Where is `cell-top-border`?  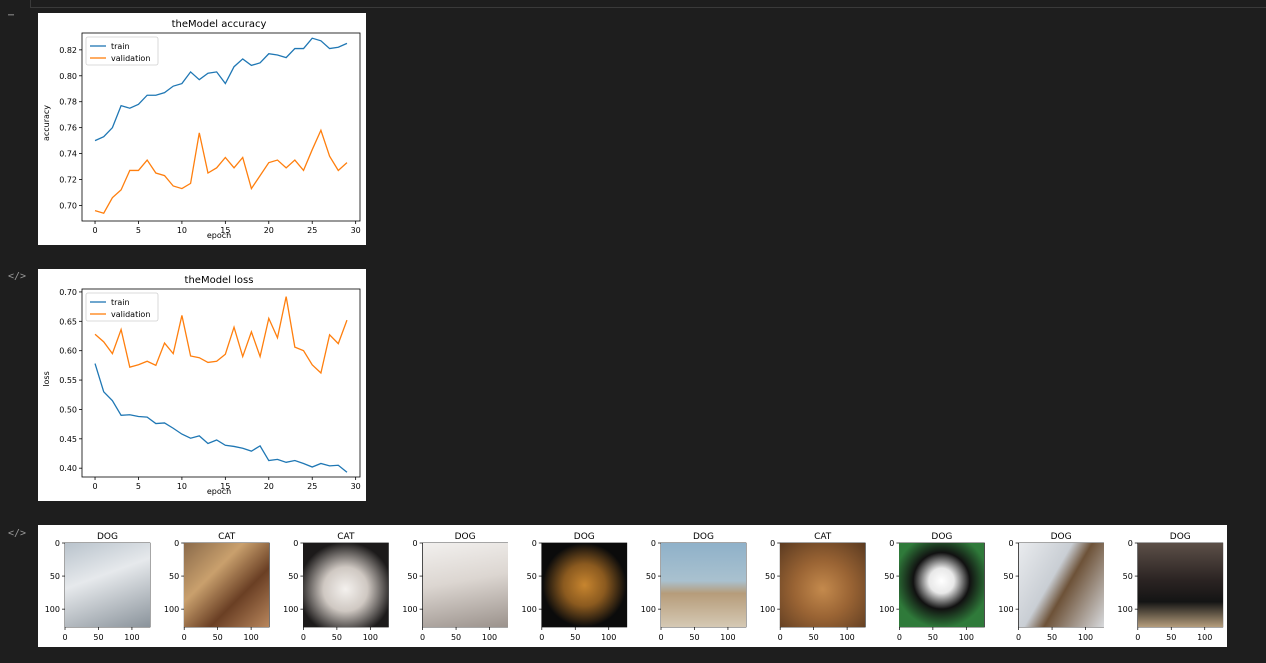
cell-top-border is located at coordinates (648, 4).